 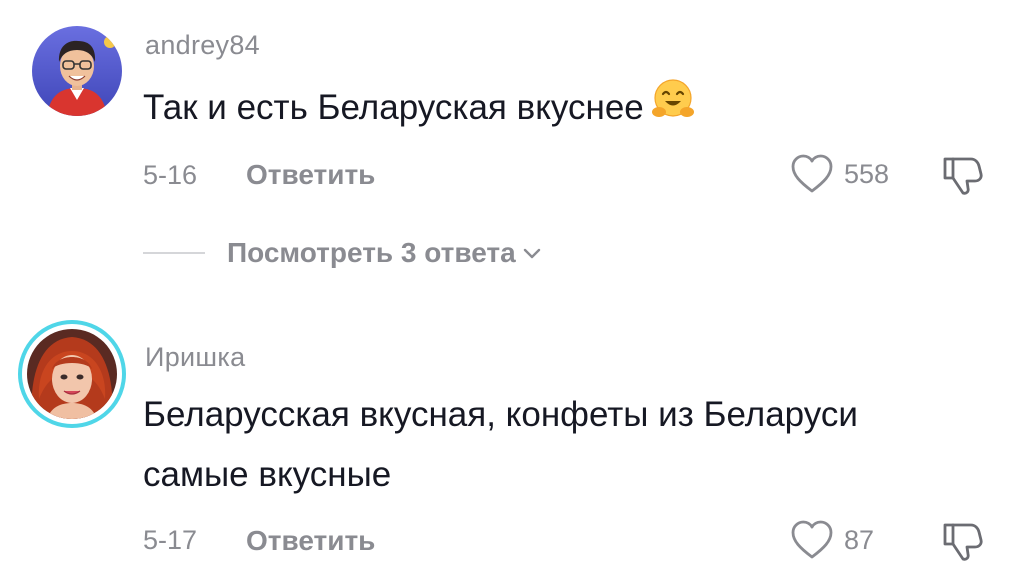 I want to click on comment-date: 5-17, so click(x=170, y=540).